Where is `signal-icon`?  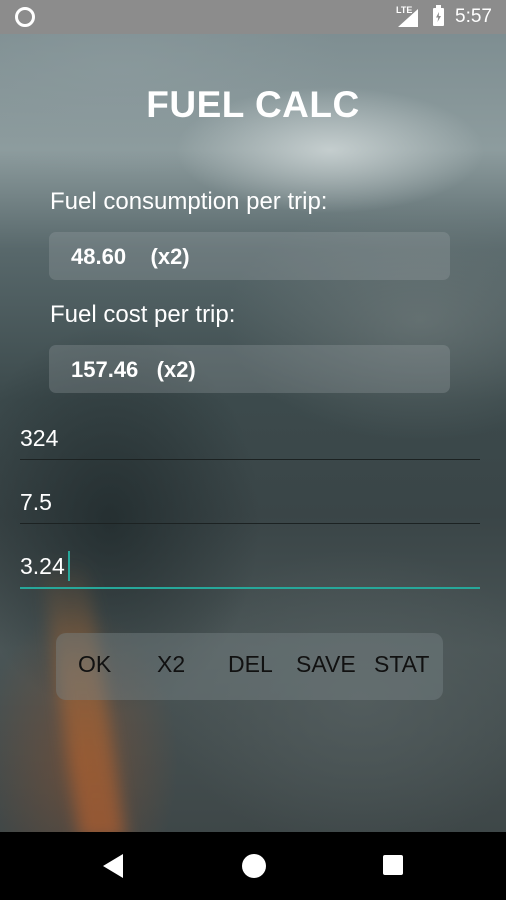 signal-icon is located at coordinates (408, 18).